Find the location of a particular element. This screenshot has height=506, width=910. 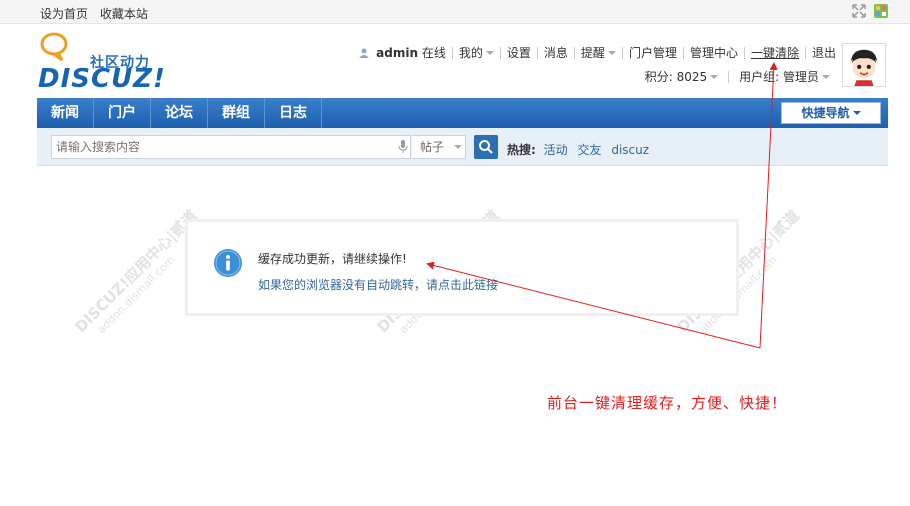

top-links: 设为首页 收藏本站 is located at coordinates (98, 13).